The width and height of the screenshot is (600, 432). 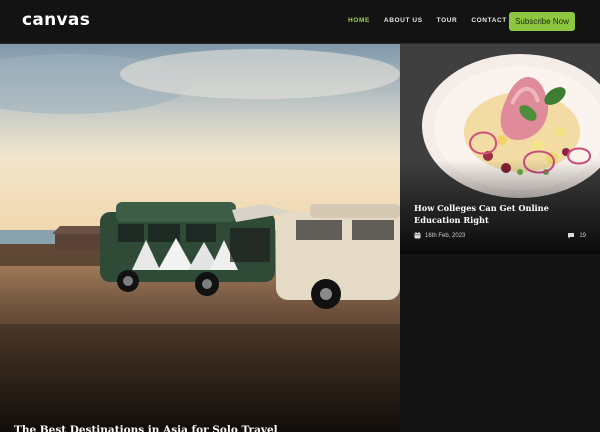 What do you see at coordinates (500, 235) in the screenshot?
I see `post-meta: 16th Feb, 2023 19` at bounding box center [500, 235].